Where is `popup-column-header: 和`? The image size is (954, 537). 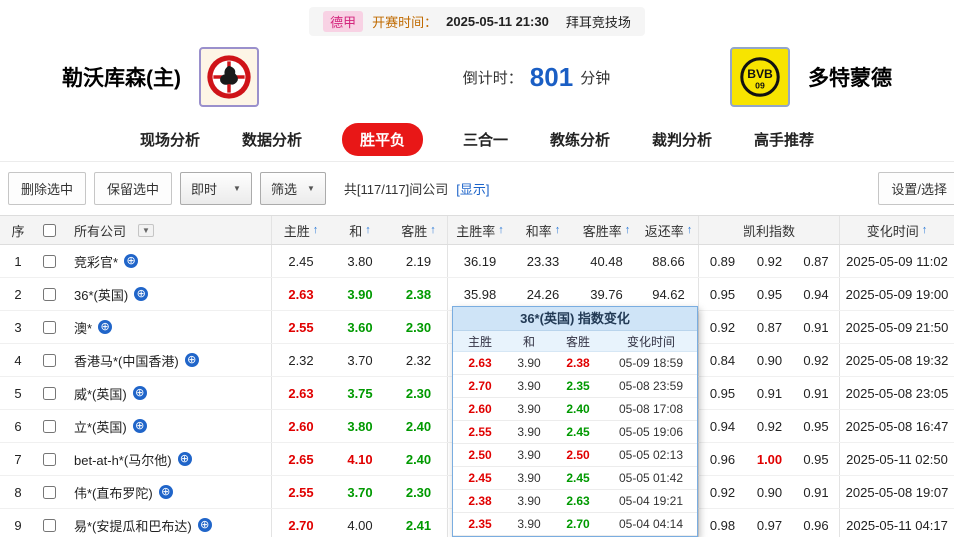
popup-column-header: 和 is located at coordinates (528, 341).